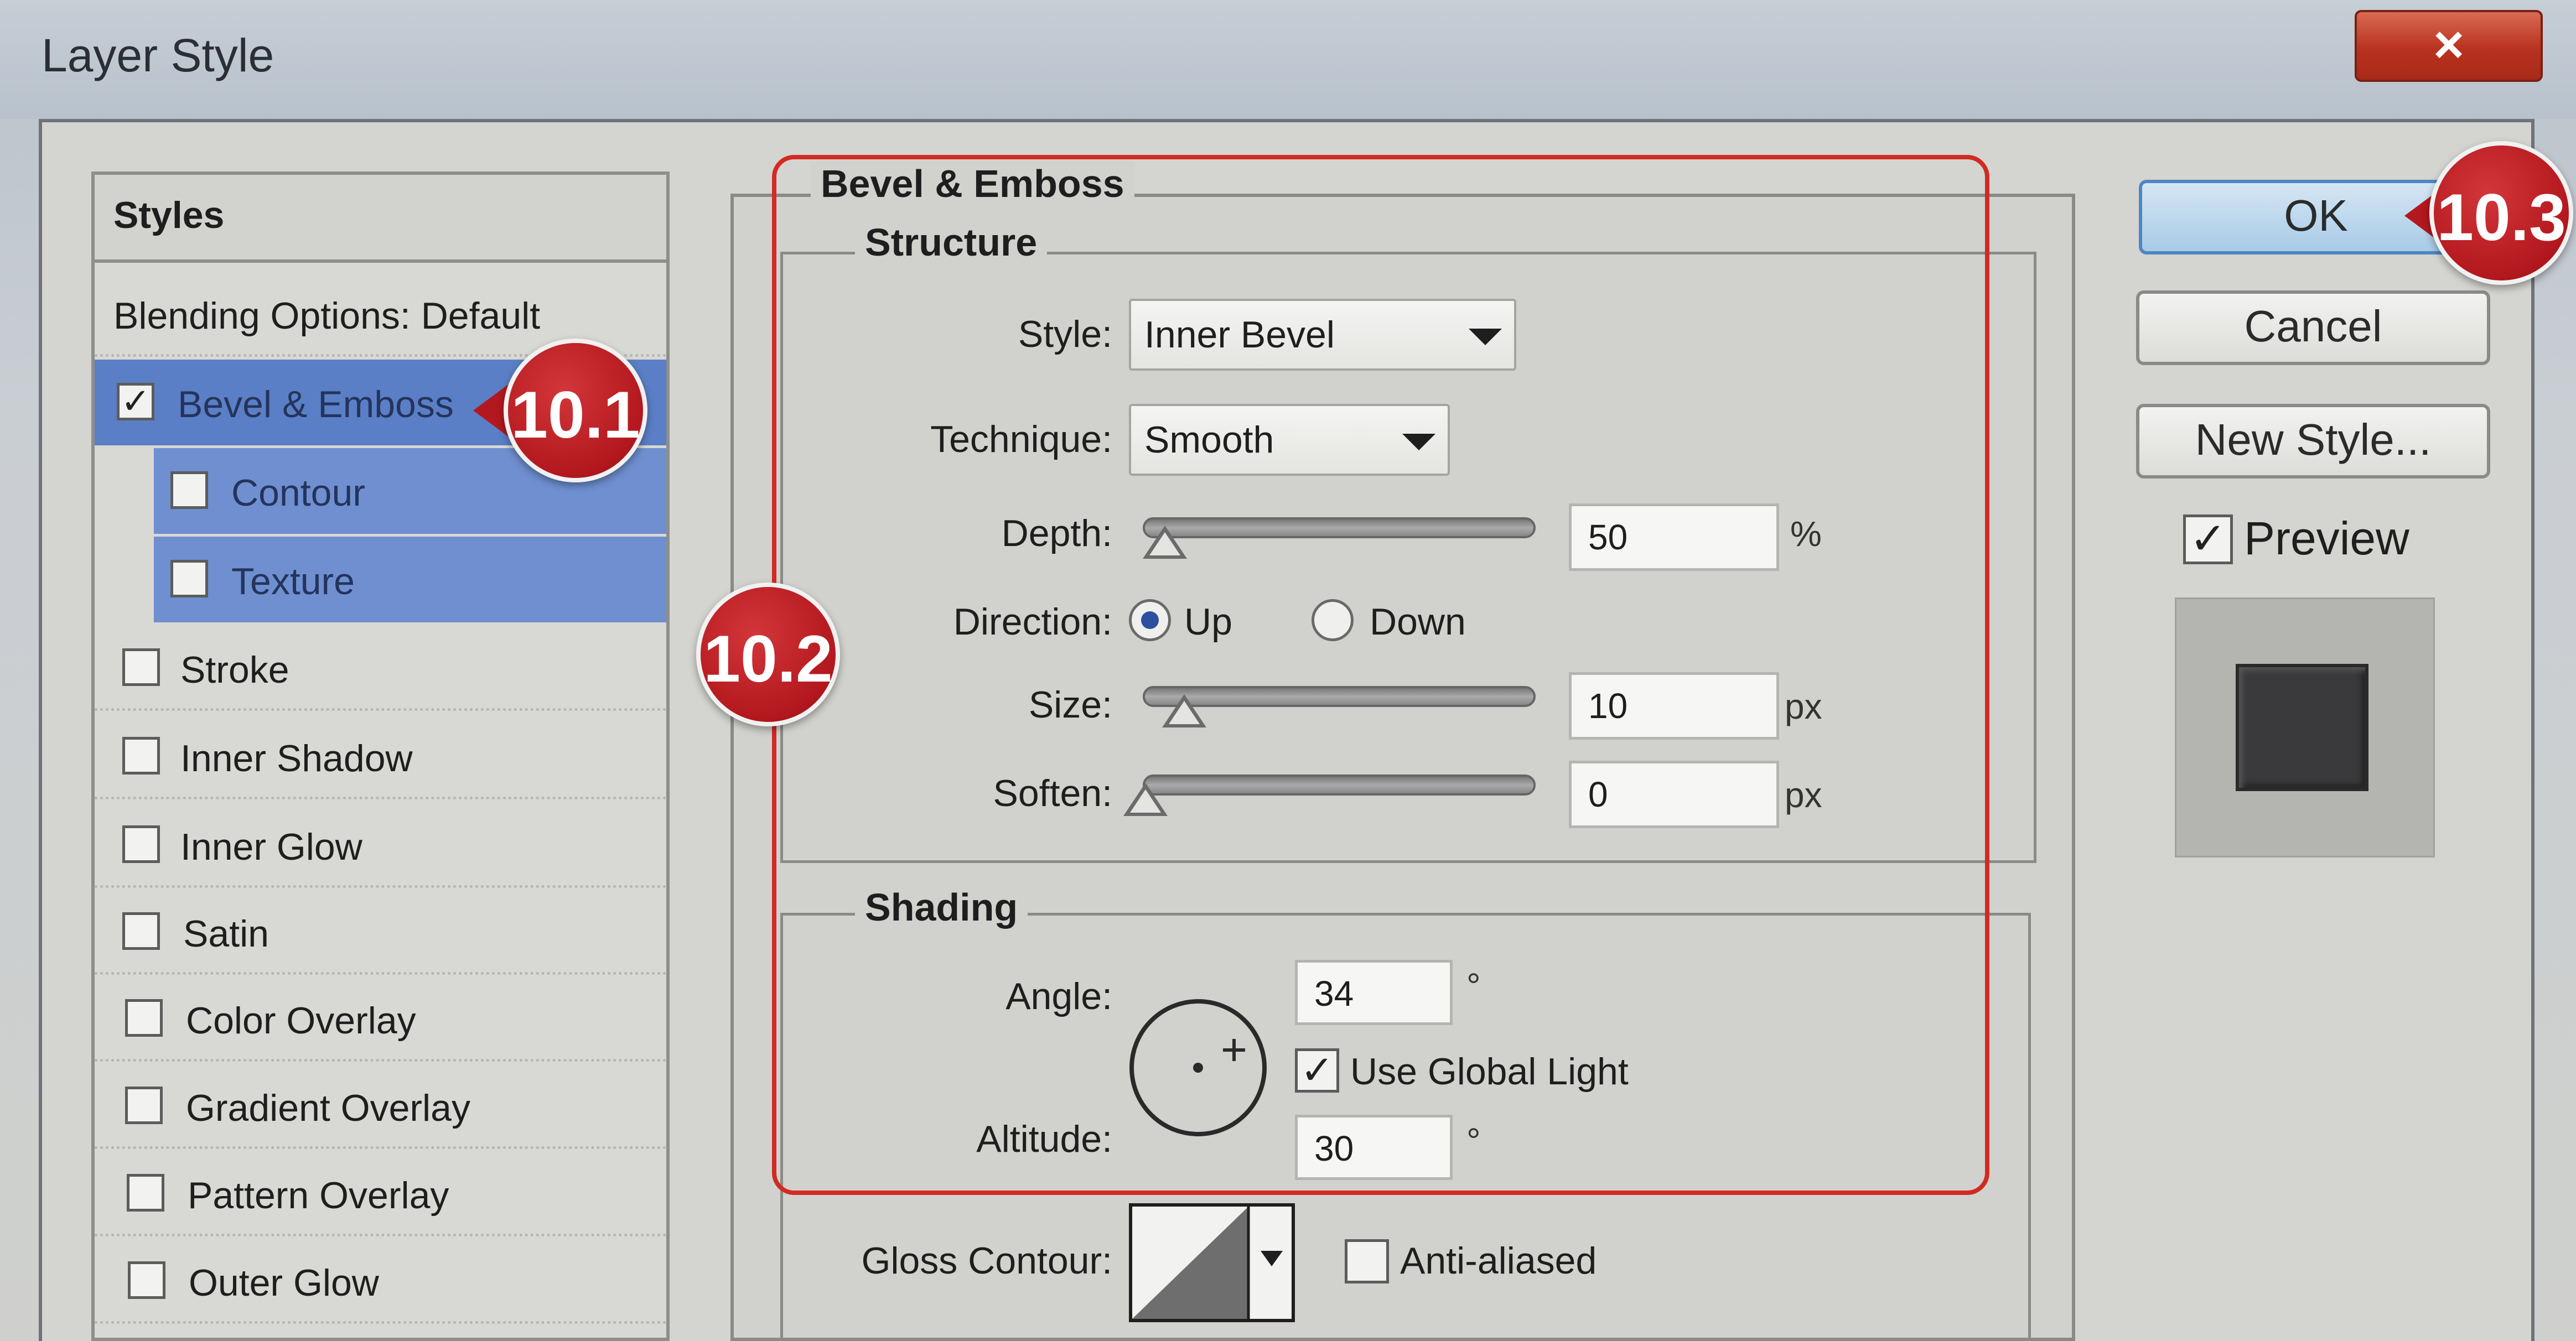 The height and width of the screenshot is (1341, 2576). What do you see at coordinates (381, 1281) in the screenshot?
I see `style-item-outer-glow: Outer Glow` at bounding box center [381, 1281].